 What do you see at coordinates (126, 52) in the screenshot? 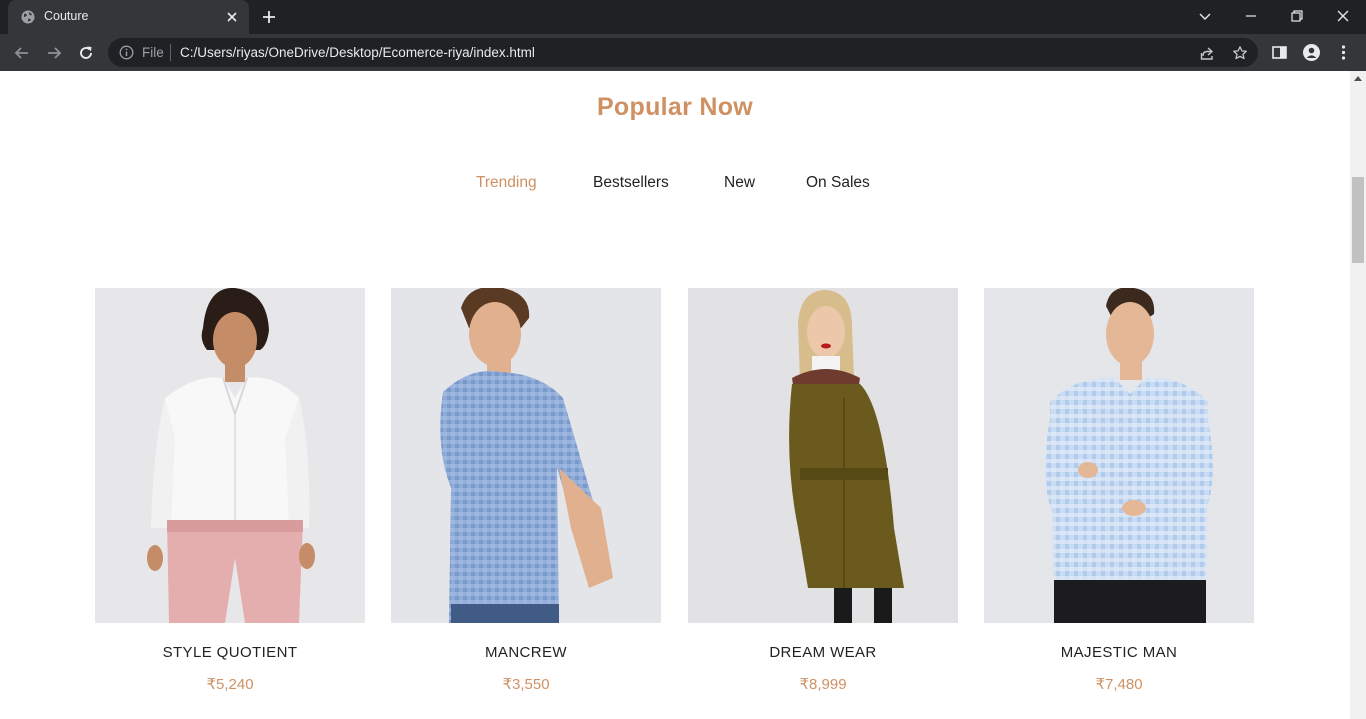
I see `site-info-icon` at bounding box center [126, 52].